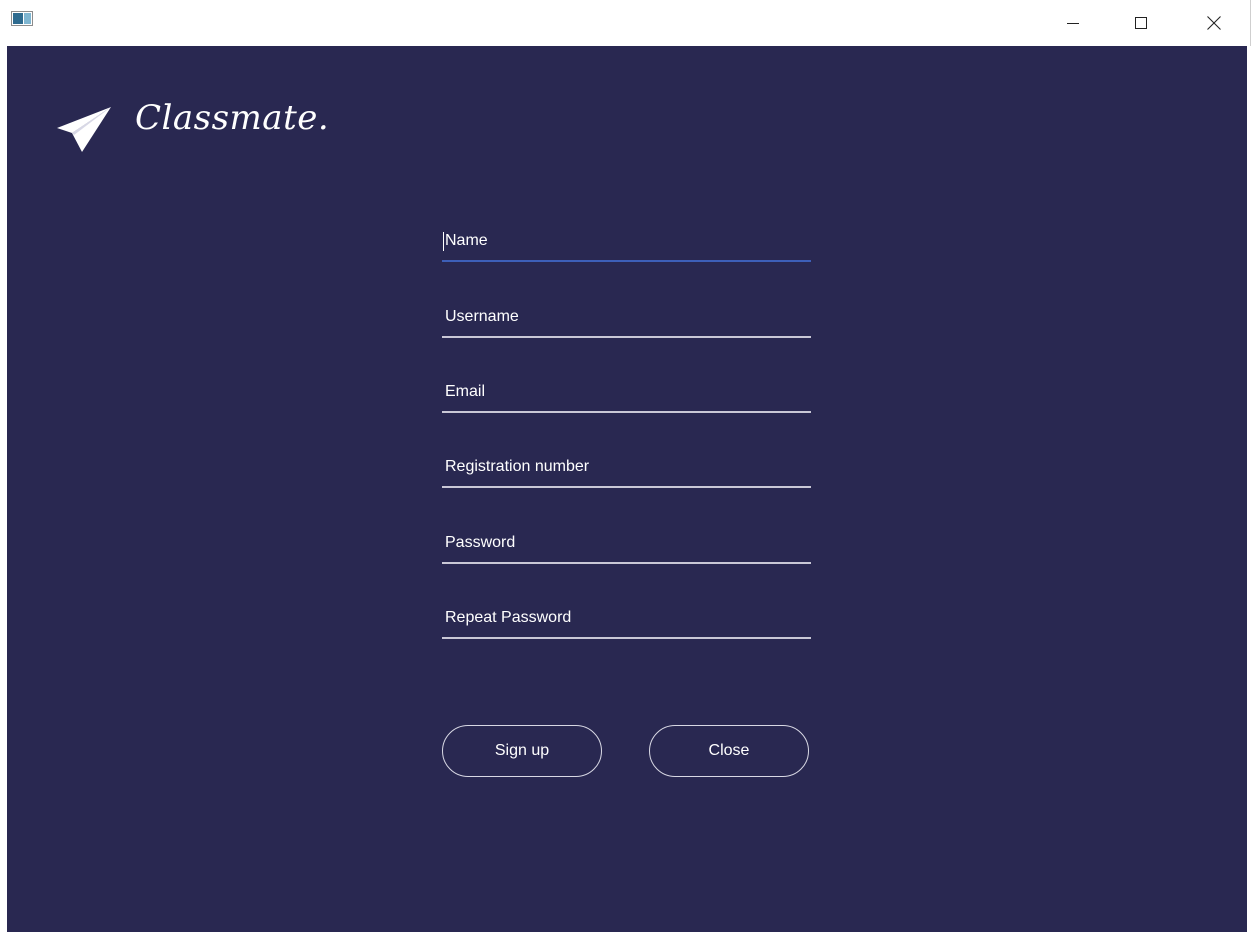 The image size is (1253, 932). I want to click on paper-plane-icon, so click(84, 129).